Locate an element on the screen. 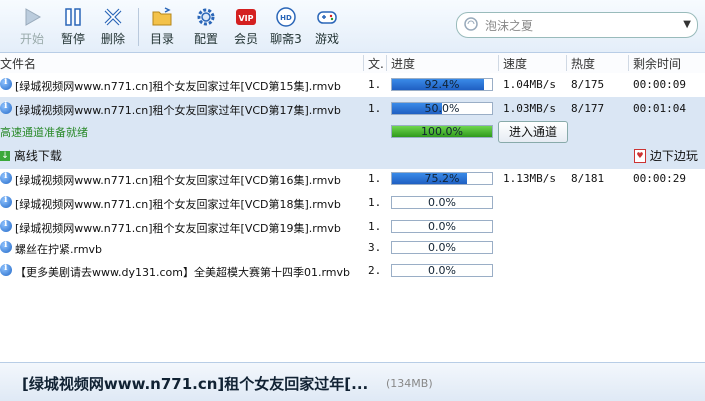 The image size is (705, 401). task-progress-bar: 50.0% is located at coordinates (442, 108).